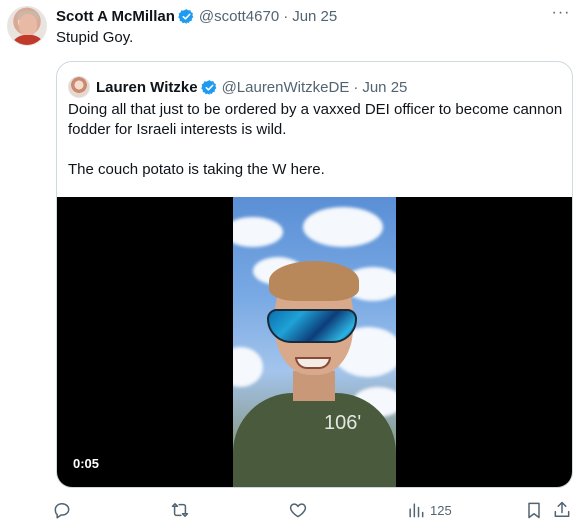  What do you see at coordinates (115, 16) in the screenshot?
I see `author-name: Scott A McMillan` at bounding box center [115, 16].